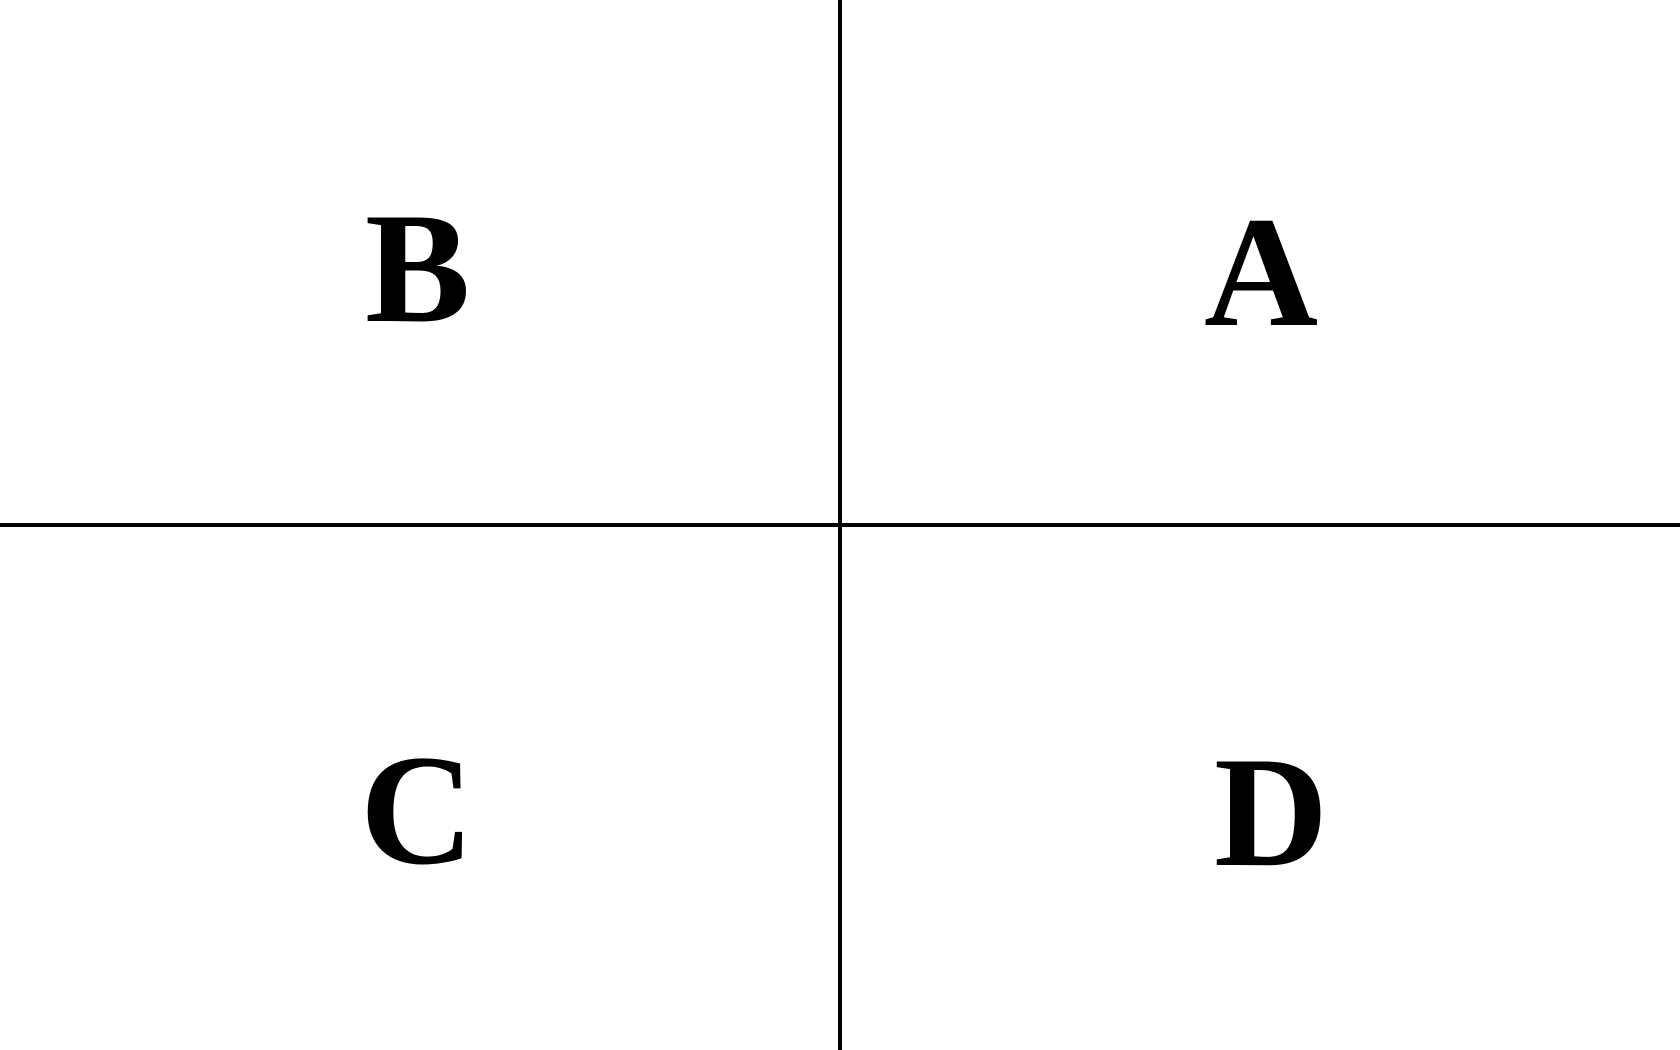  Describe the element at coordinates (417, 810) in the screenshot. I see `quadrant-label-c: C` at that location.